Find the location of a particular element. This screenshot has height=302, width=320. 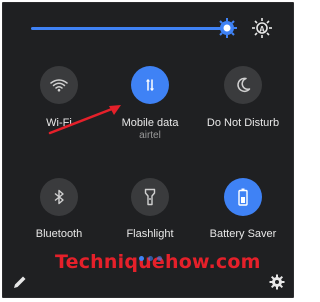

wifi-tile is located at coordinates (59, 85).